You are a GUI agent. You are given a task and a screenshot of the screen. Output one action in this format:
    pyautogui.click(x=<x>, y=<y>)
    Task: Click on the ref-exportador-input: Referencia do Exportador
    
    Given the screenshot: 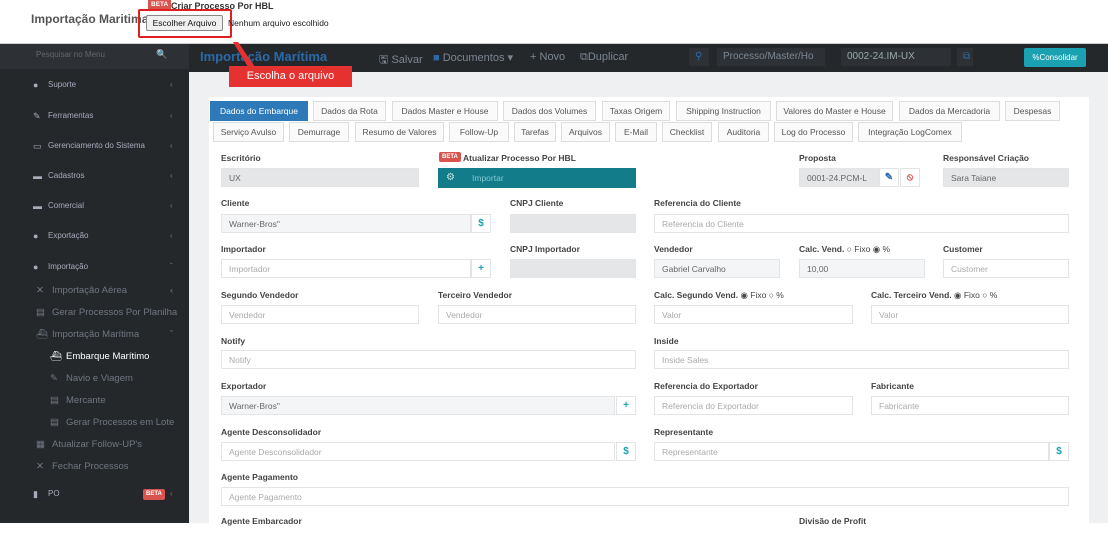 What is the action you would take?
    pyautogui.click(x=753, y=405)
    